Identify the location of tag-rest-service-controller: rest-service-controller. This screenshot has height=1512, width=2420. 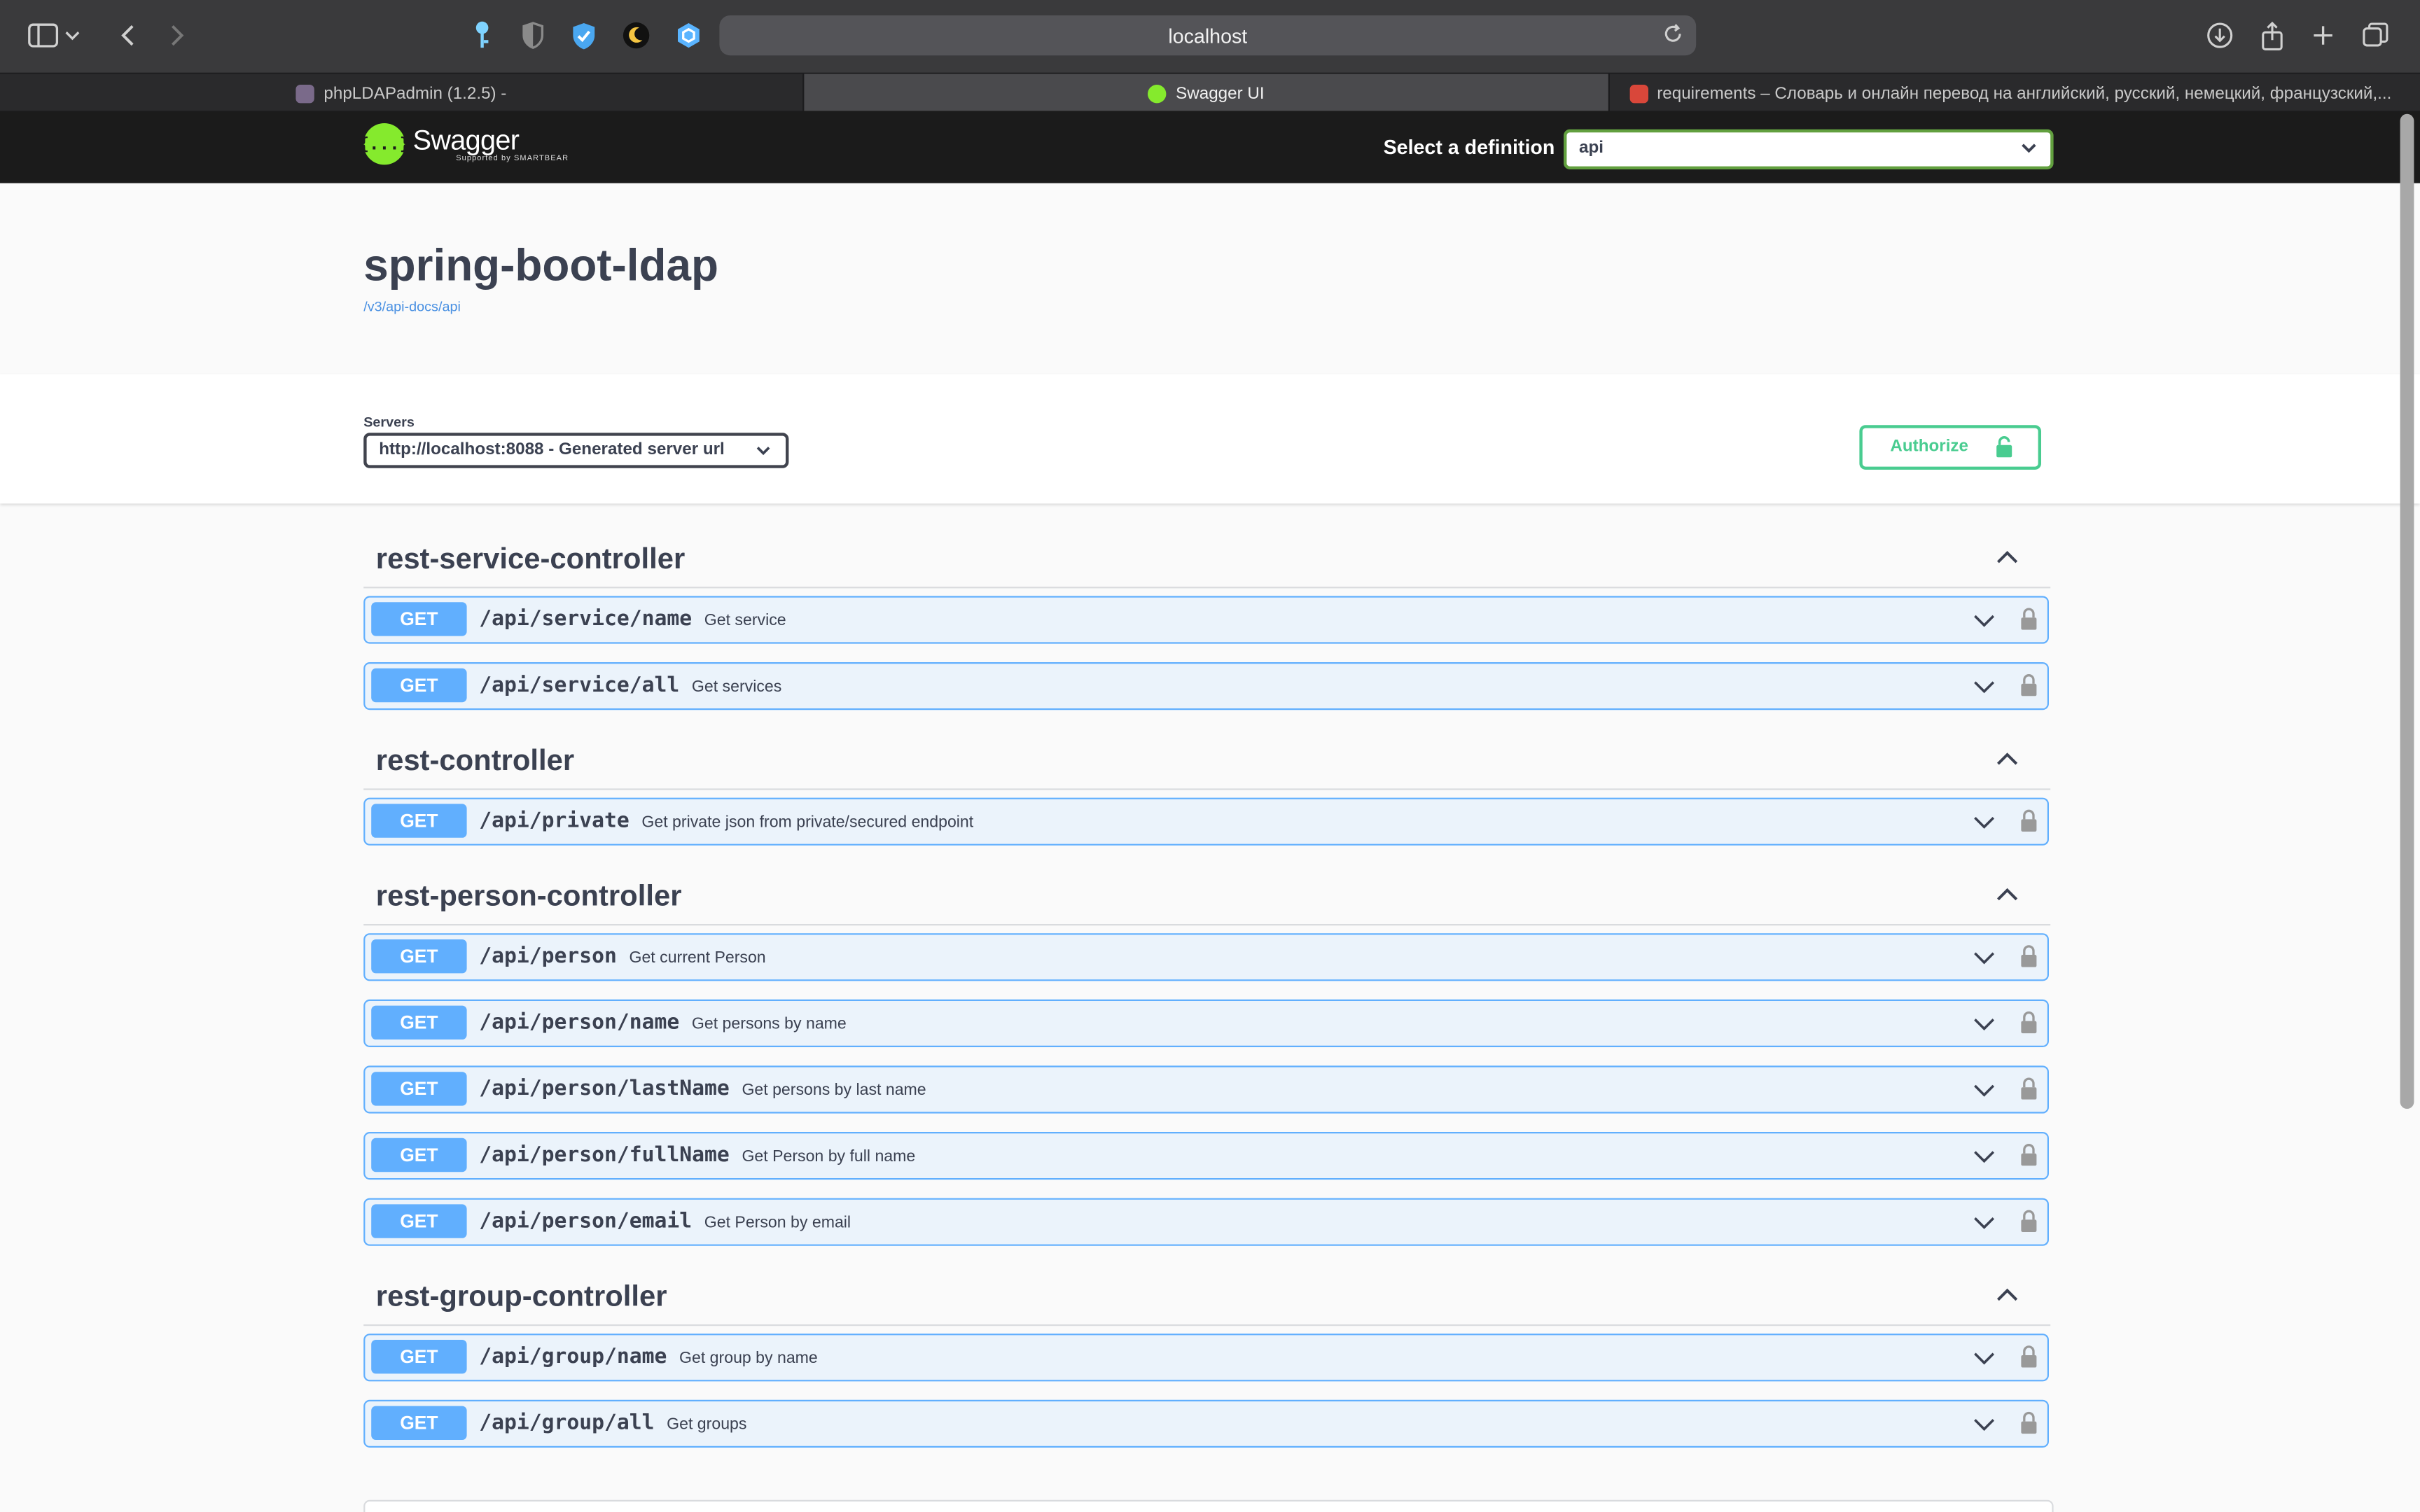
(1207, 561).